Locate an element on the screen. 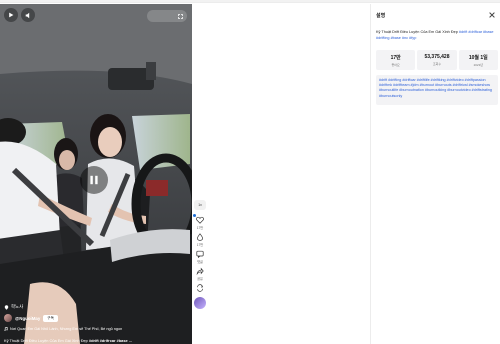 The width and height of the screenshot is (500, 344). top-strip is located at coordinates (250, 1).